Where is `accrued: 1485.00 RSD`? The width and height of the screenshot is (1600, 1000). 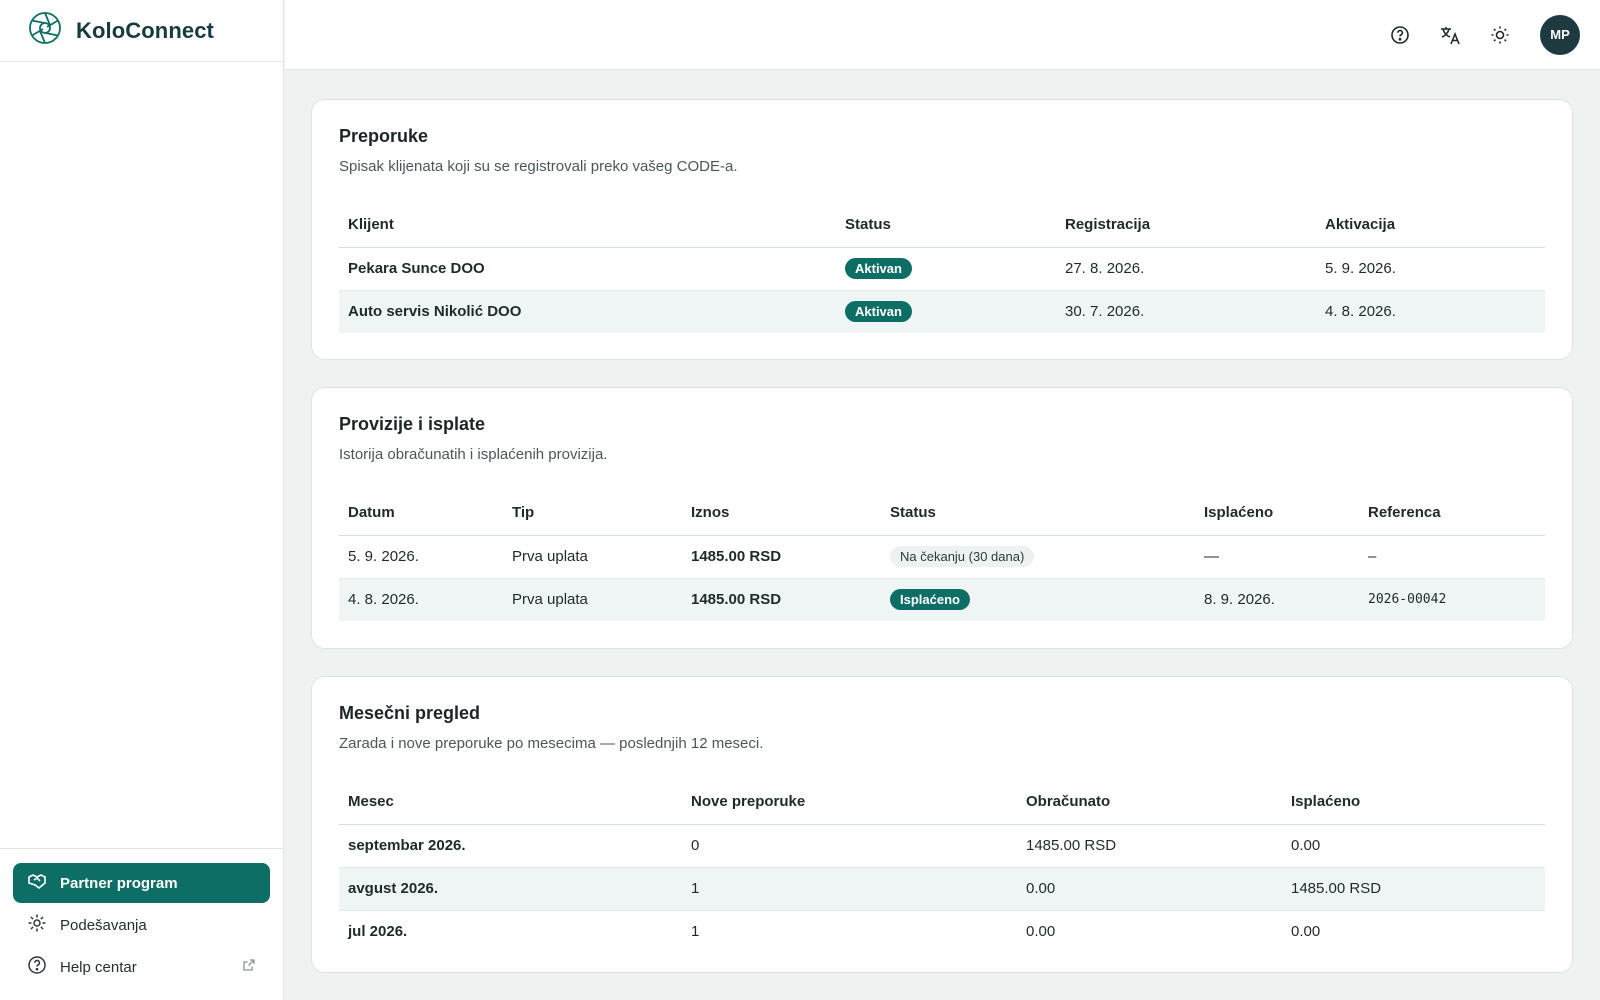
accrued: 1485.00 RSD is located at coordinates (1149, 846).